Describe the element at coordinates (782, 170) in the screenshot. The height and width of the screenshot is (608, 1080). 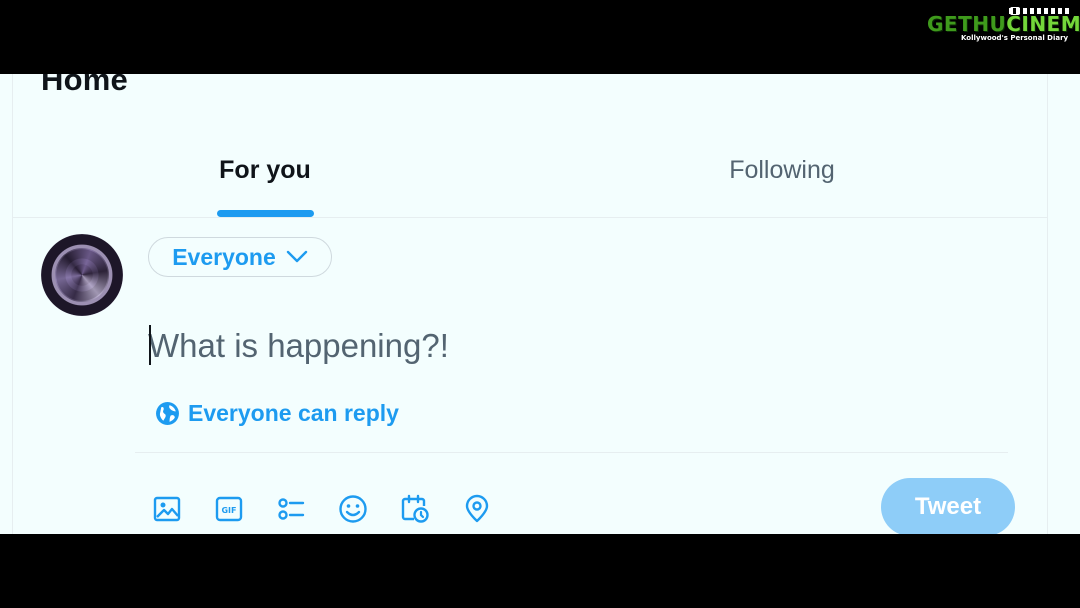
I see `tab-following: Following` at that location.